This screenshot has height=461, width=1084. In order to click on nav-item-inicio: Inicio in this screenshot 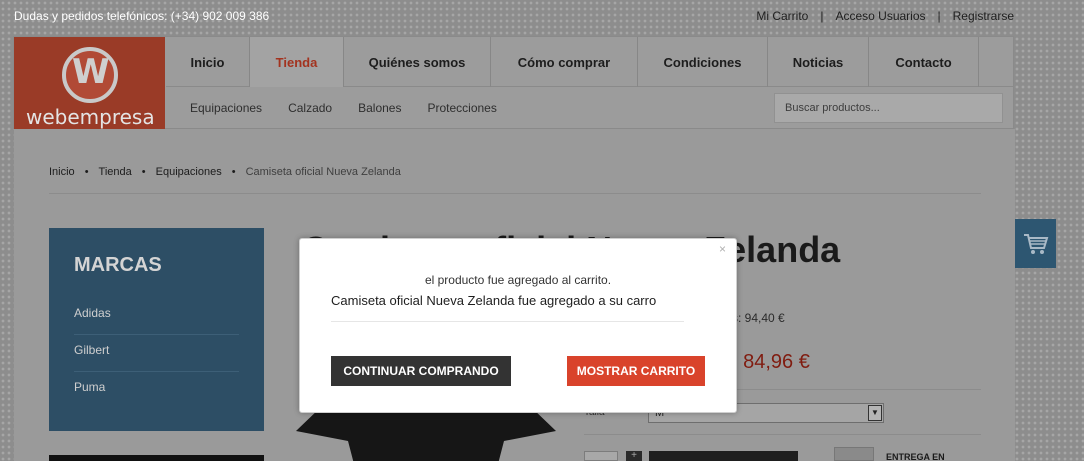, I will do `click(208, 62)`.